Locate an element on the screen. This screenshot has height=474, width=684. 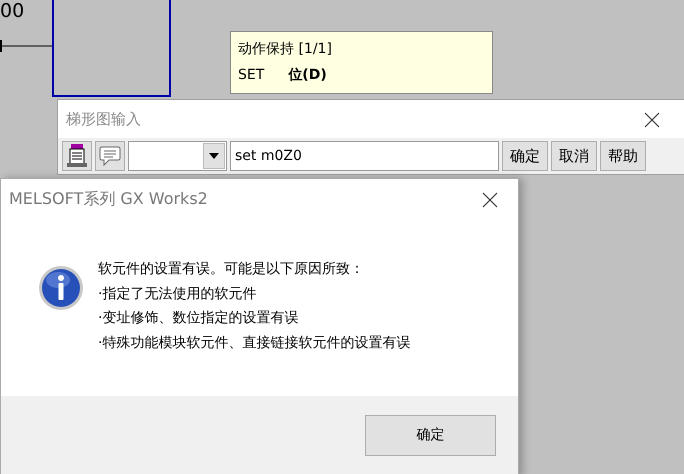
dialog-button: 取消 is located at coordinates (574, 156).